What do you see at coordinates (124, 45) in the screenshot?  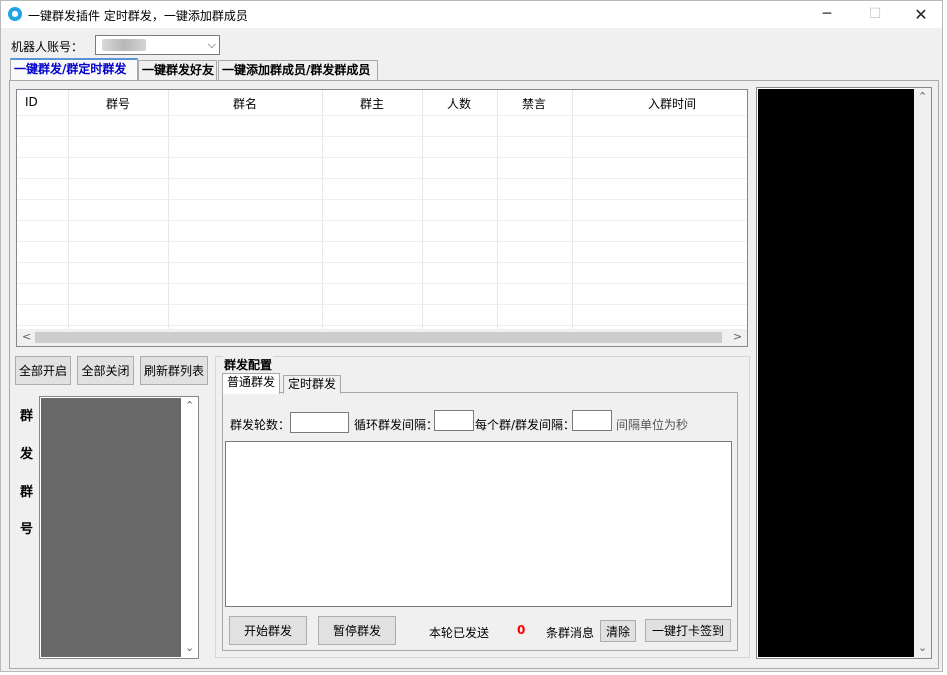 I see `redacted-account-value` at bounding box center [124, 45].